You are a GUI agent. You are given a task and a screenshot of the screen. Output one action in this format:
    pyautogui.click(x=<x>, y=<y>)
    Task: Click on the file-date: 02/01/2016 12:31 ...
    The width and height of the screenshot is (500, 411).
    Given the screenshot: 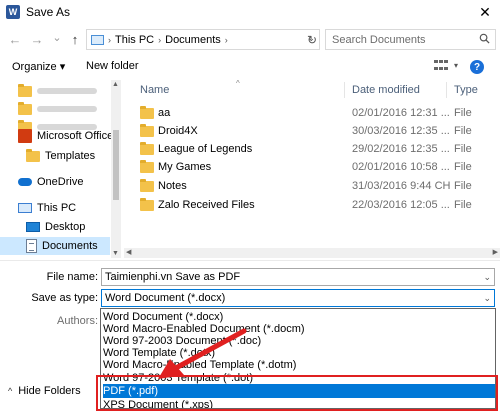 What is the action you would take?
    pyautogui.click(x=401, y=113)
    